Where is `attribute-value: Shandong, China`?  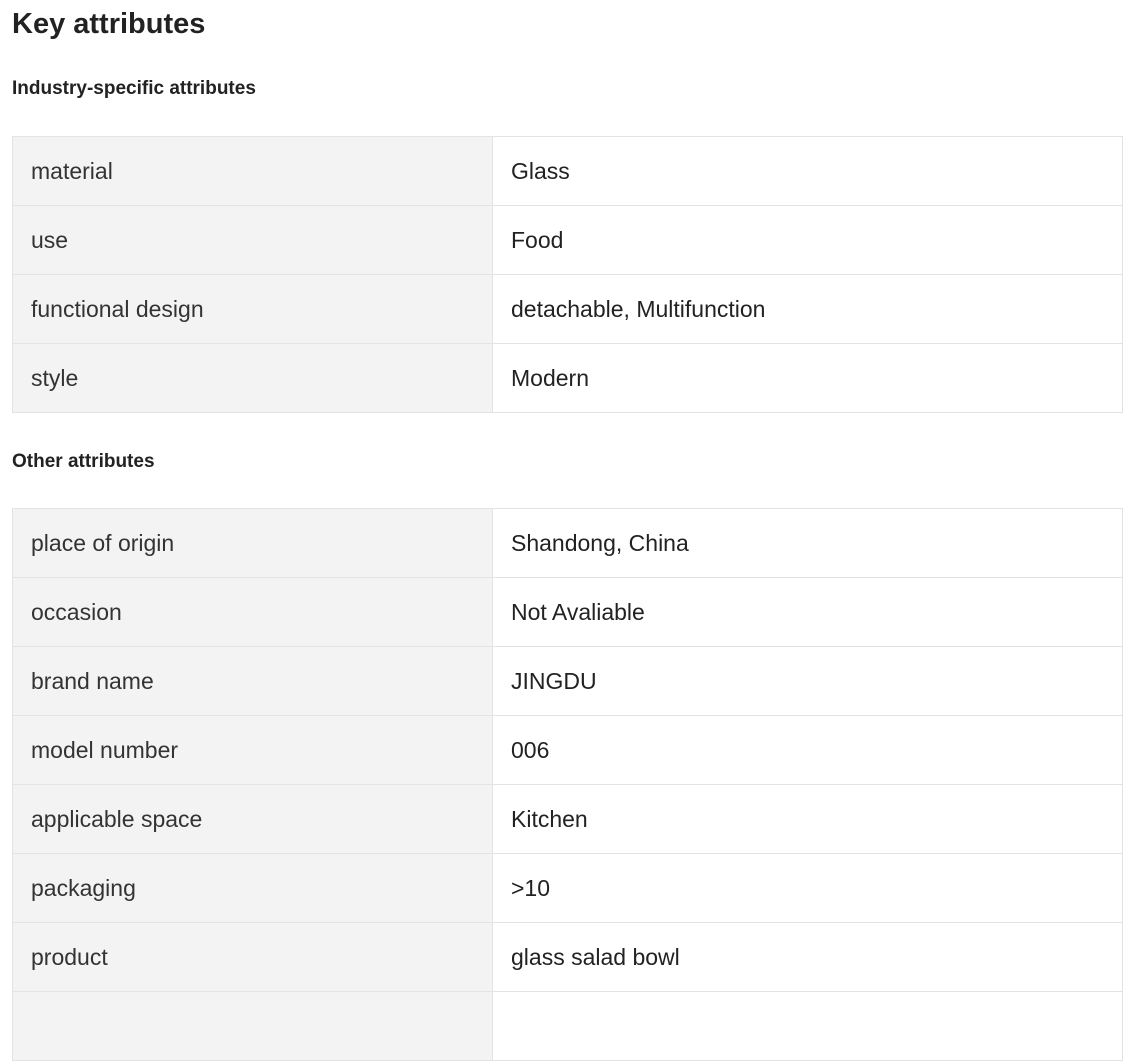 attribute-value: Shandong, China is located at coordinates (807, 543).